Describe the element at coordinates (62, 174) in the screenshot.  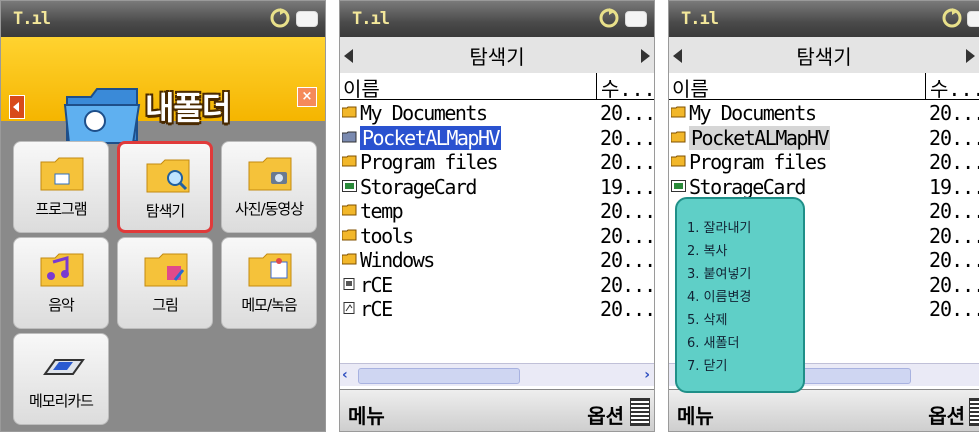
I see `program-icon` at that location.